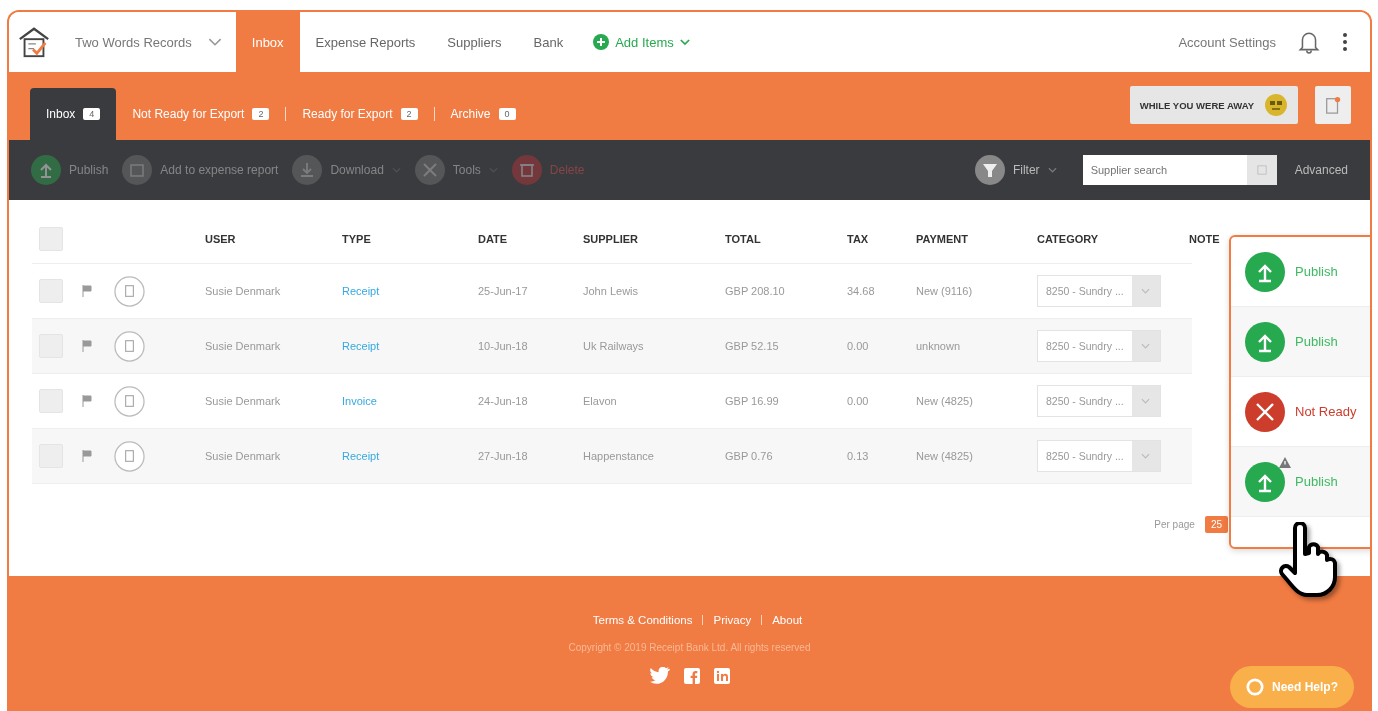  I want to click on supplier-search-field: Supplier search, so click(1179, 170).